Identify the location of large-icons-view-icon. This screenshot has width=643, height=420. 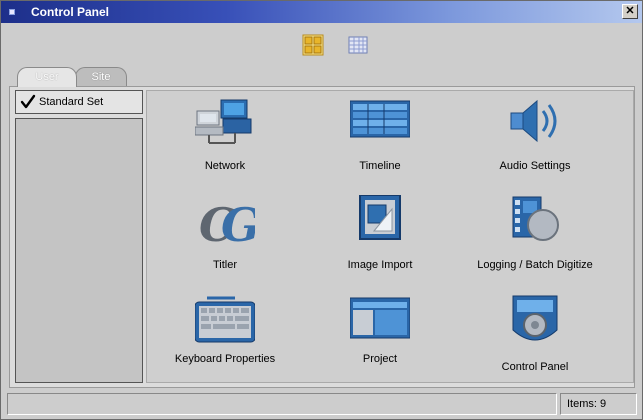
(313, 45).